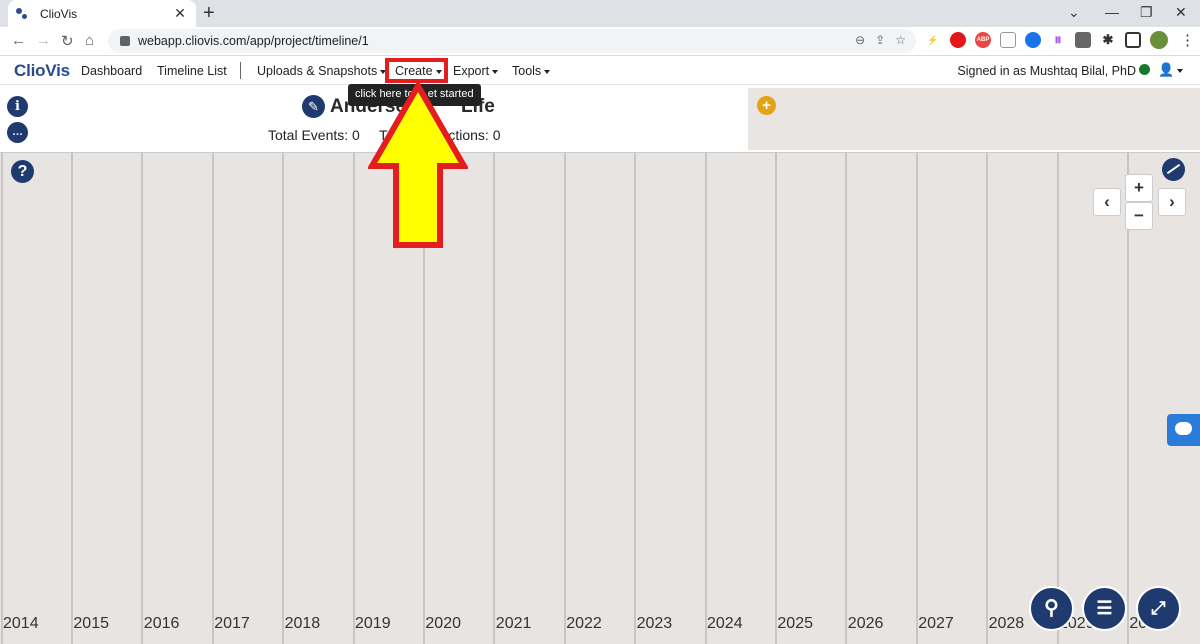 Image resolution: width=1200 pixels, height=644 pixels. Describe the element at coordinates (161, 623) in the screenshot. I see `year-label: 2016` at that location.